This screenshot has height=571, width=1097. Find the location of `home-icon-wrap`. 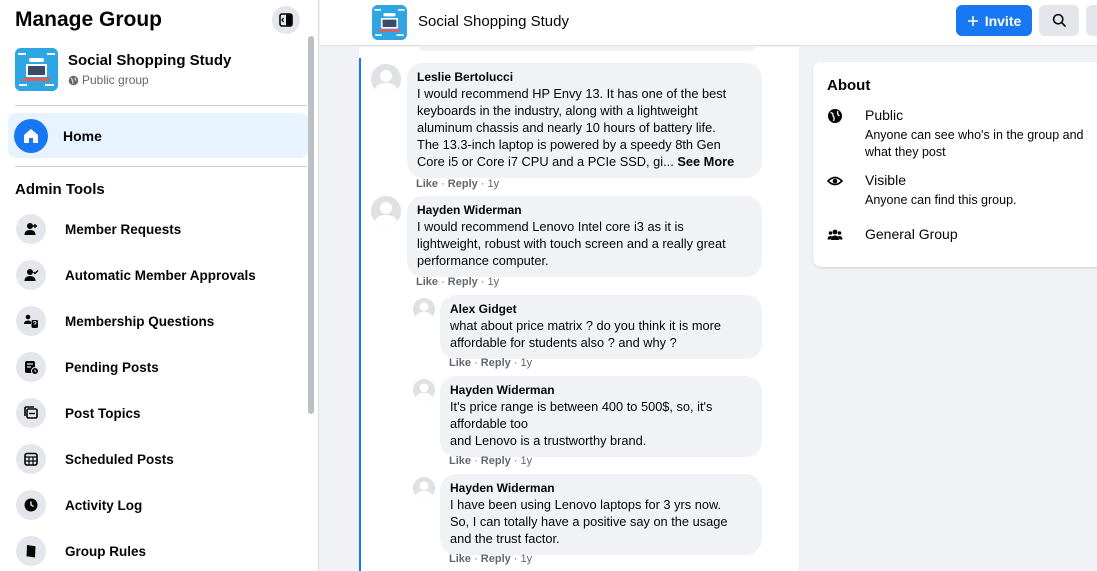

home-icon-wrap is located at coordinates (31, 135).